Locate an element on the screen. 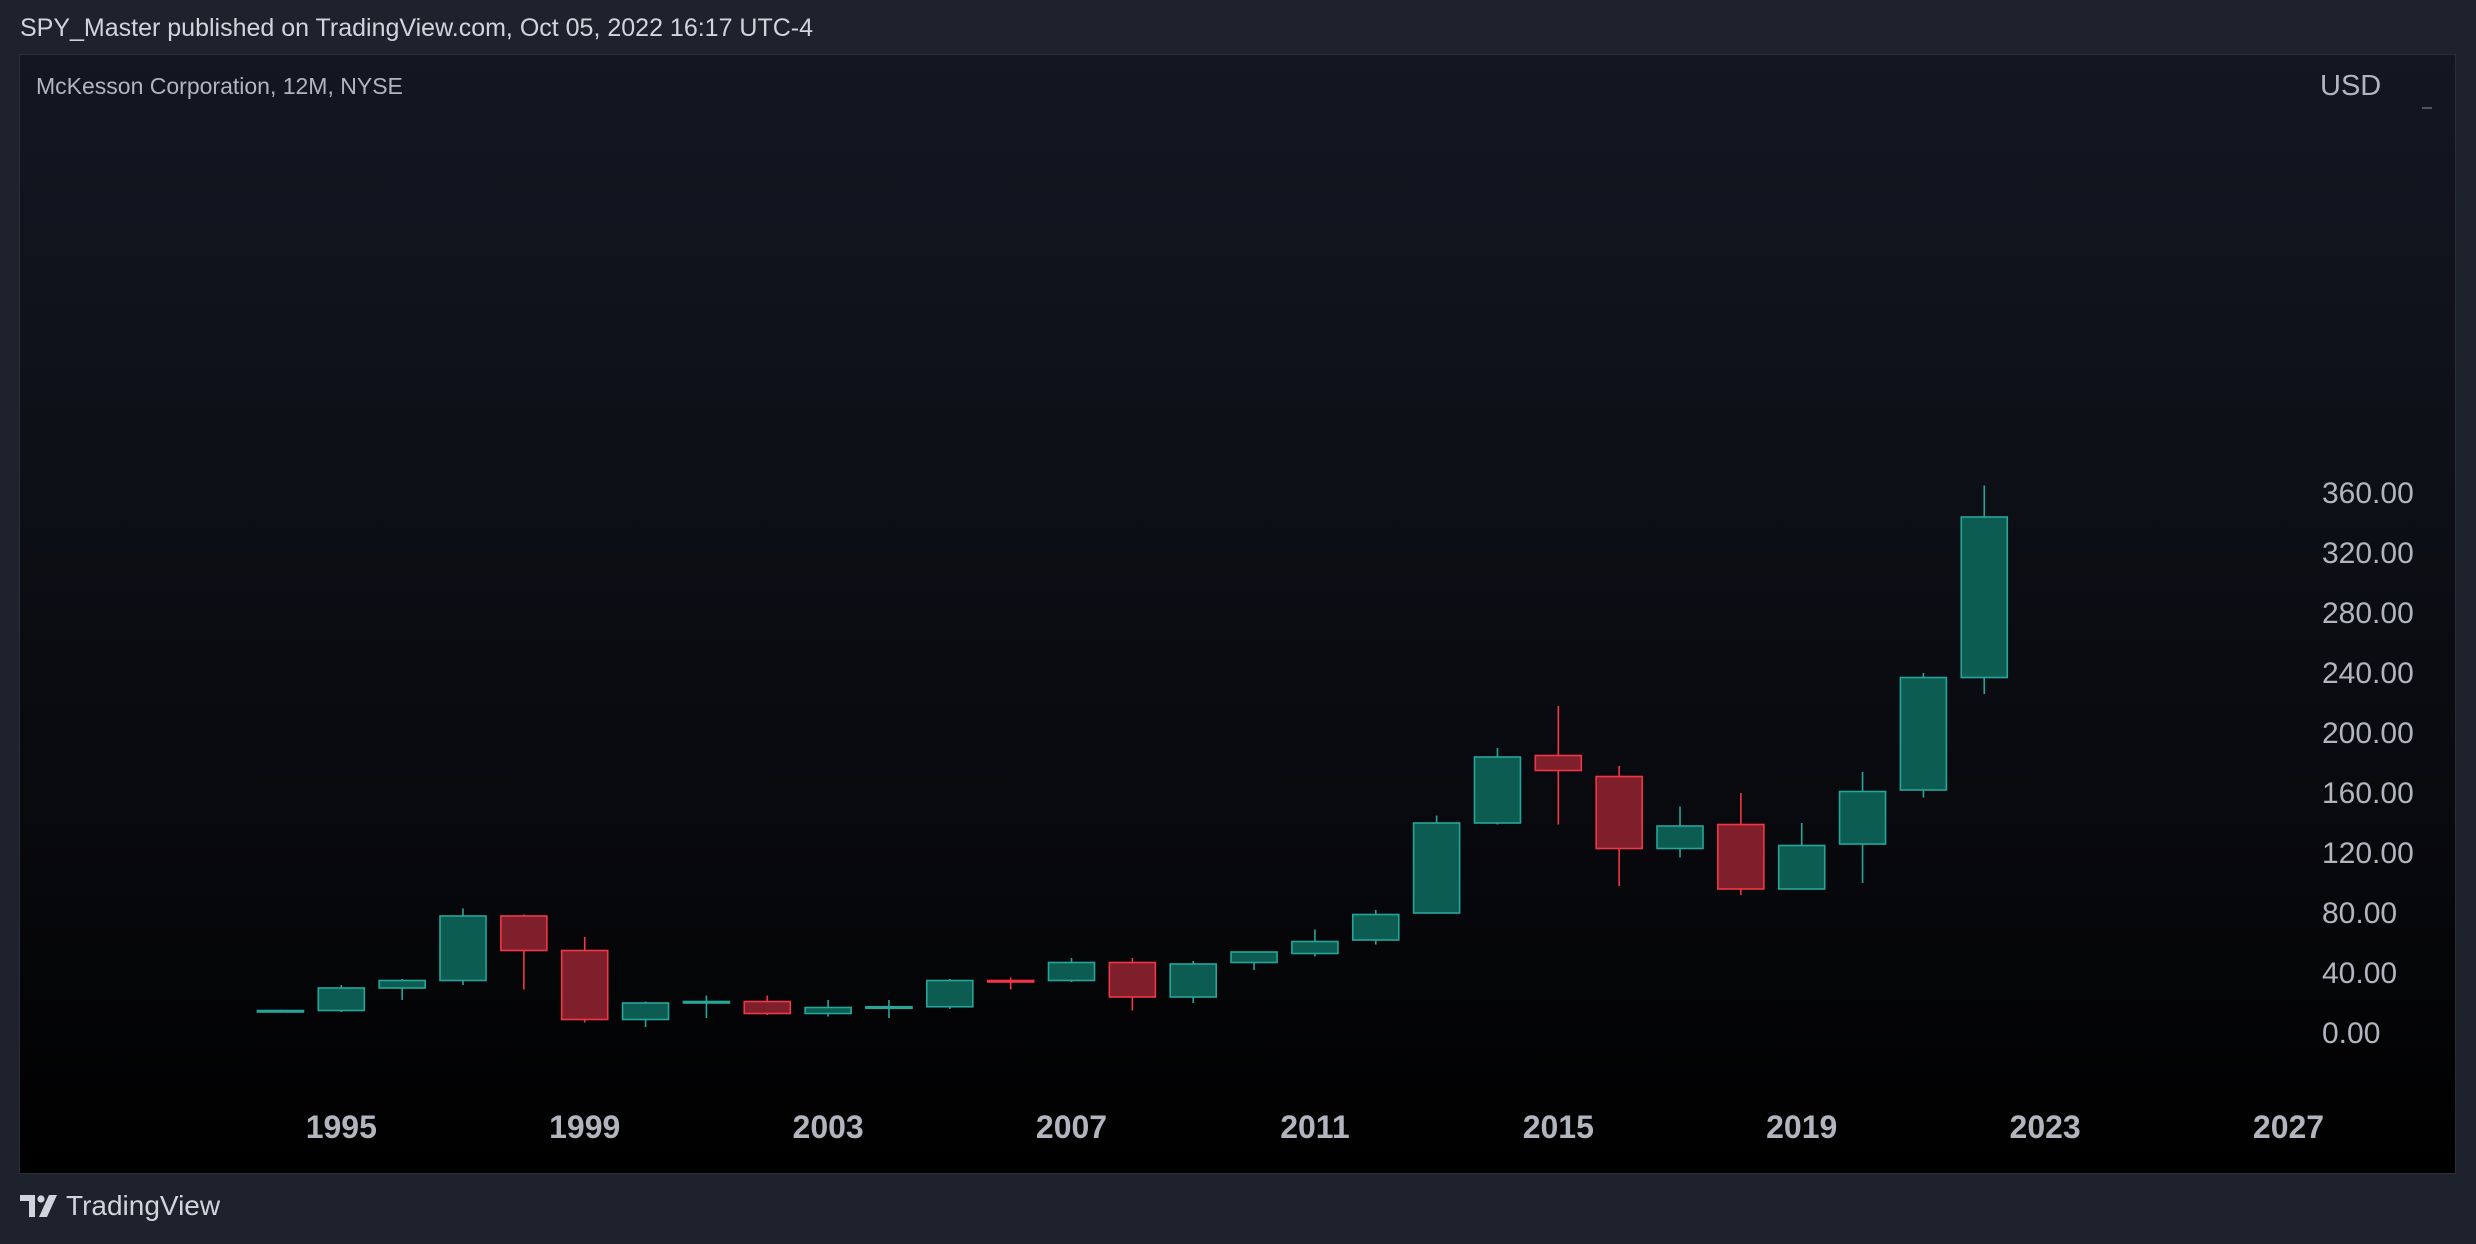  candle-2017 is located at coordinates (1680, 832).